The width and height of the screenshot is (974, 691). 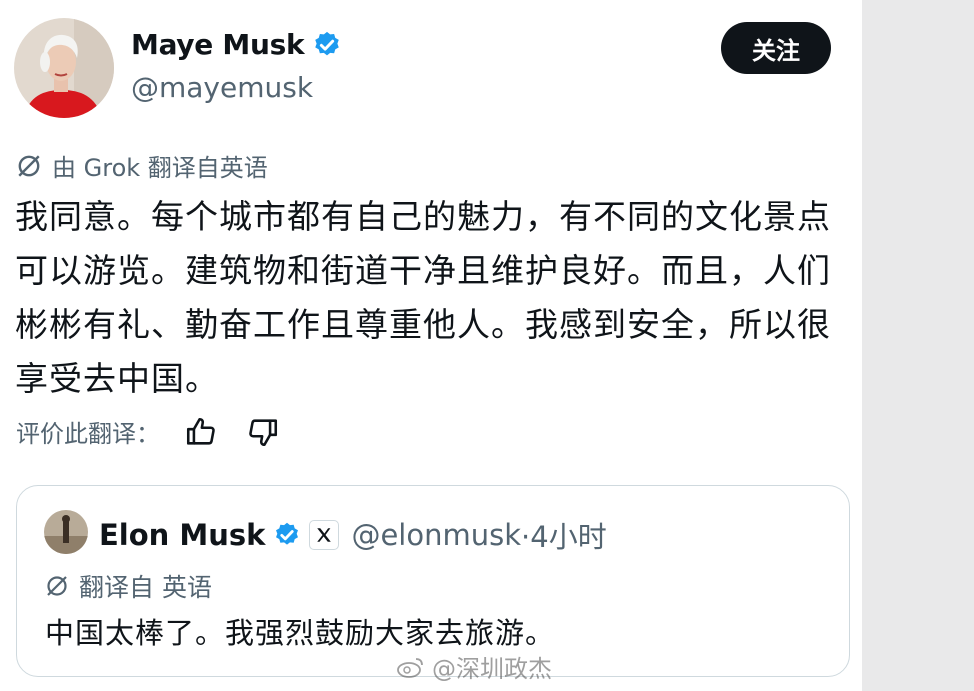 I want to click on quoted-author-name: Elon Musk, so click(x=182, y=535).